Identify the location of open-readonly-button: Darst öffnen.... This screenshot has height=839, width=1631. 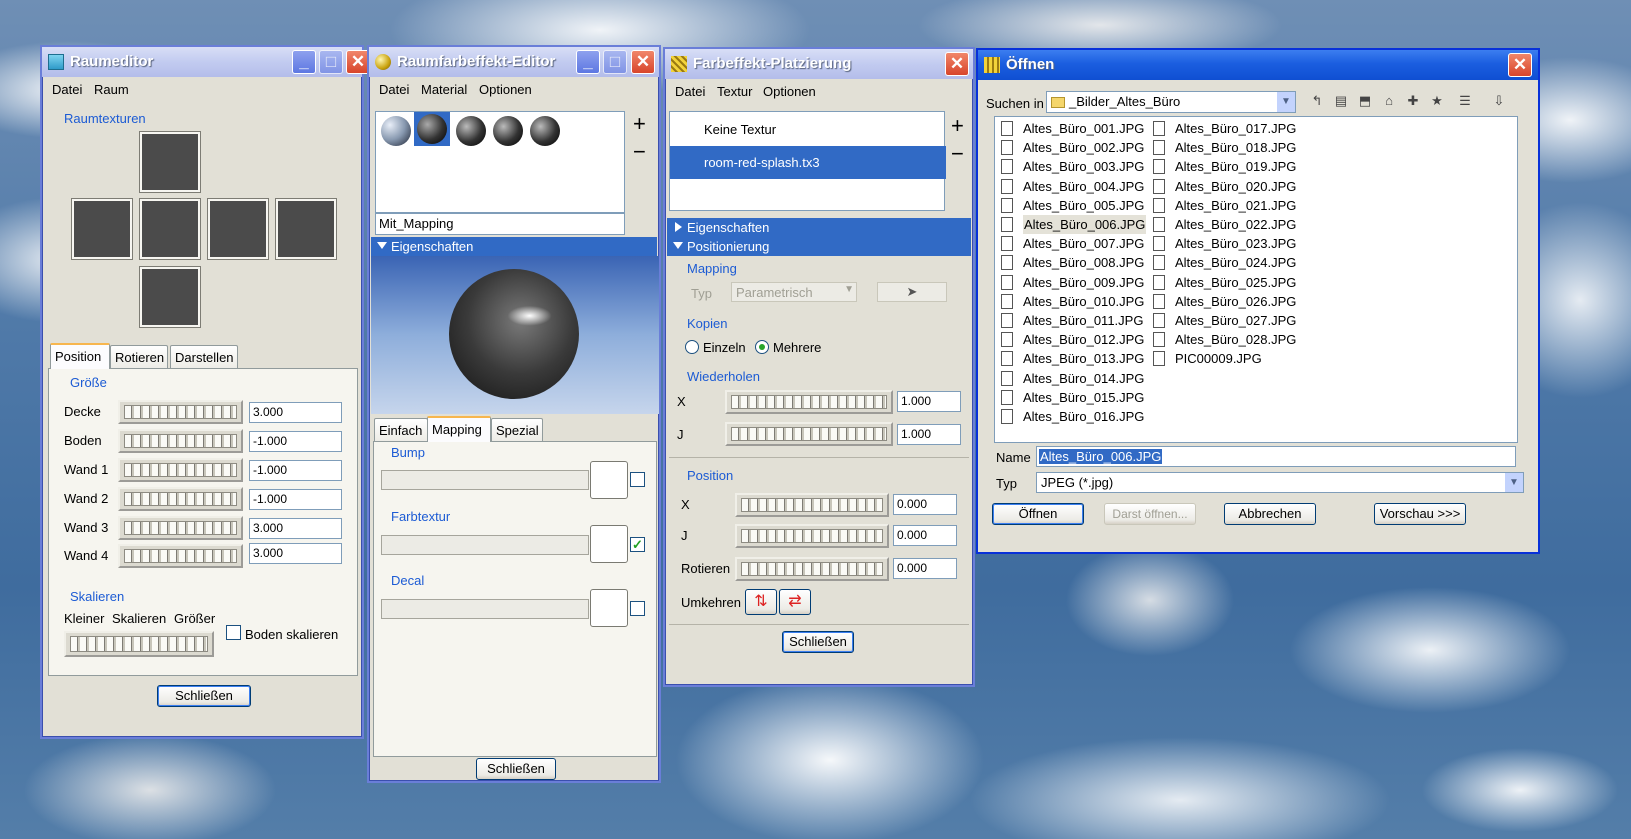
(1150, 514).